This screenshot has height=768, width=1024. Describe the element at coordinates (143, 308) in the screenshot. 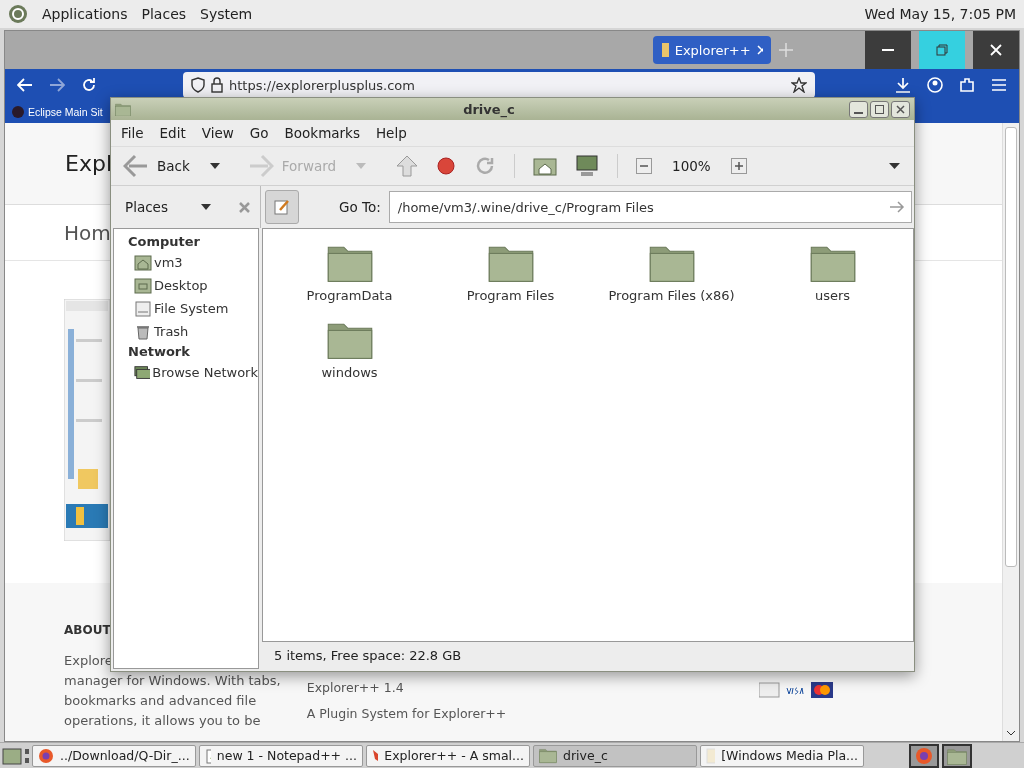

I see `drive-icon` at that location.